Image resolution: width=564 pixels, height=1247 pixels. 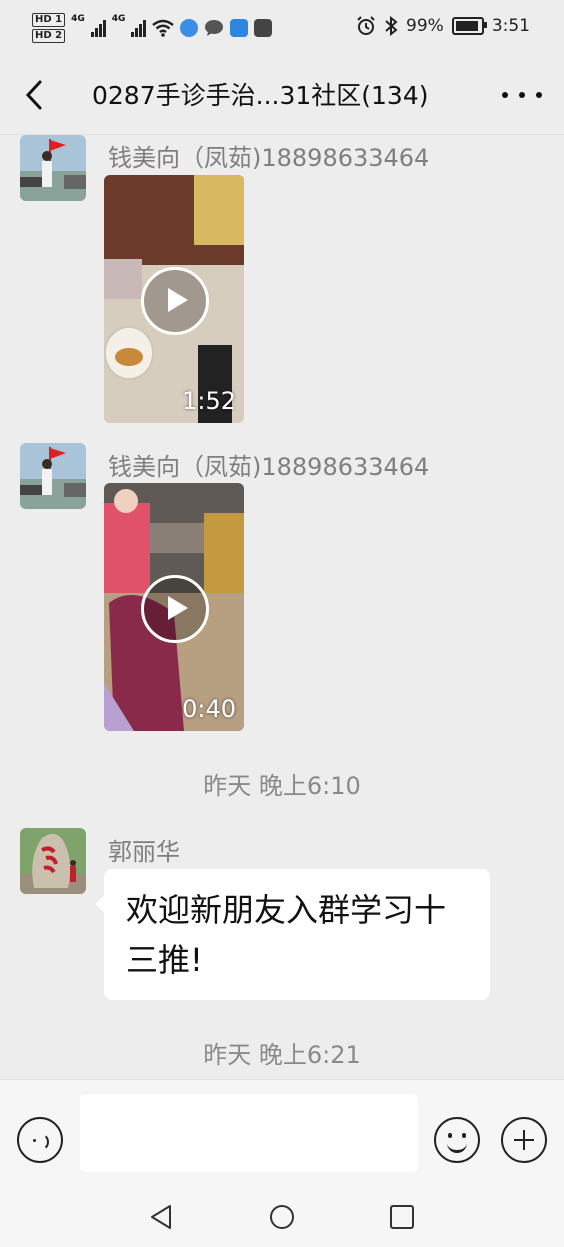 I want to click on app-notification-icon, so click(x=263, y=28).